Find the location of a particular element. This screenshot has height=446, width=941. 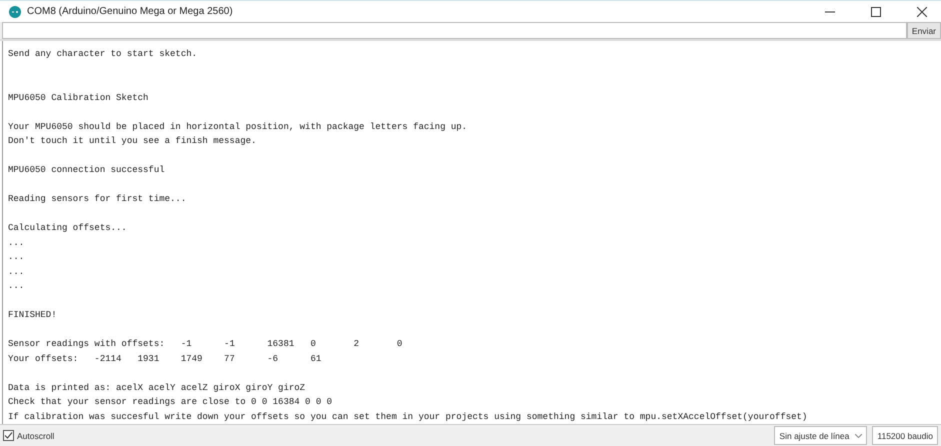

input-field is located at coordinates (454, 31).